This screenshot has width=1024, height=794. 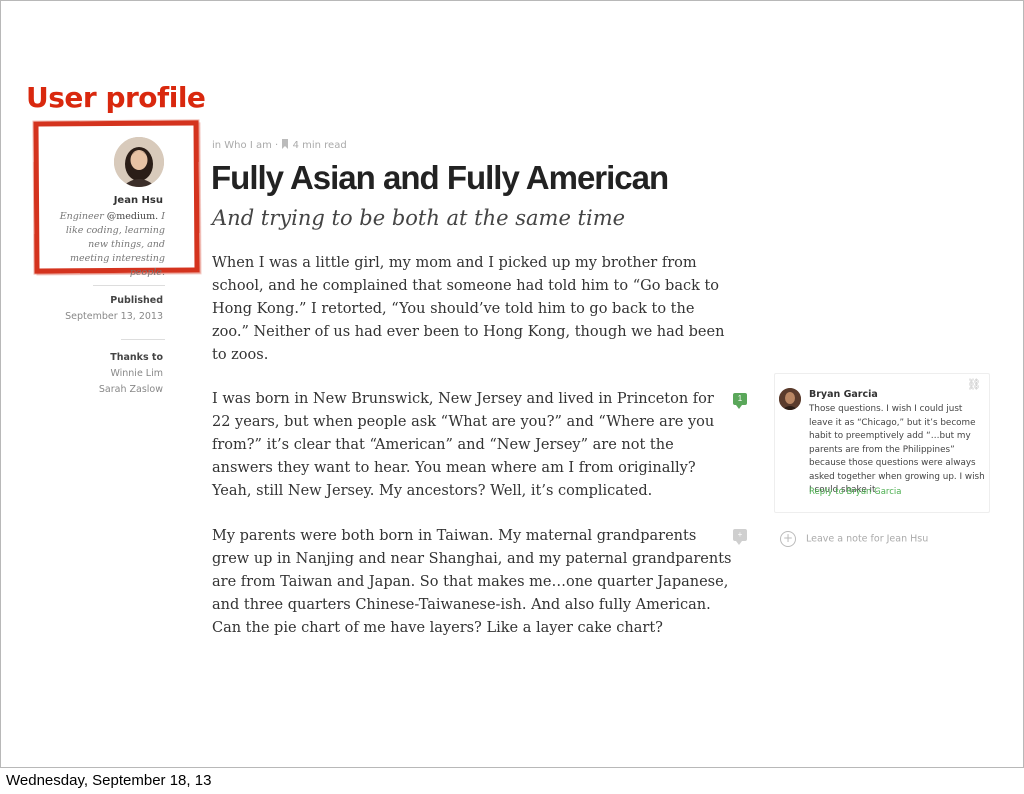 I want to click on published-date: September 13, 2013, so click(x=114, y=316).